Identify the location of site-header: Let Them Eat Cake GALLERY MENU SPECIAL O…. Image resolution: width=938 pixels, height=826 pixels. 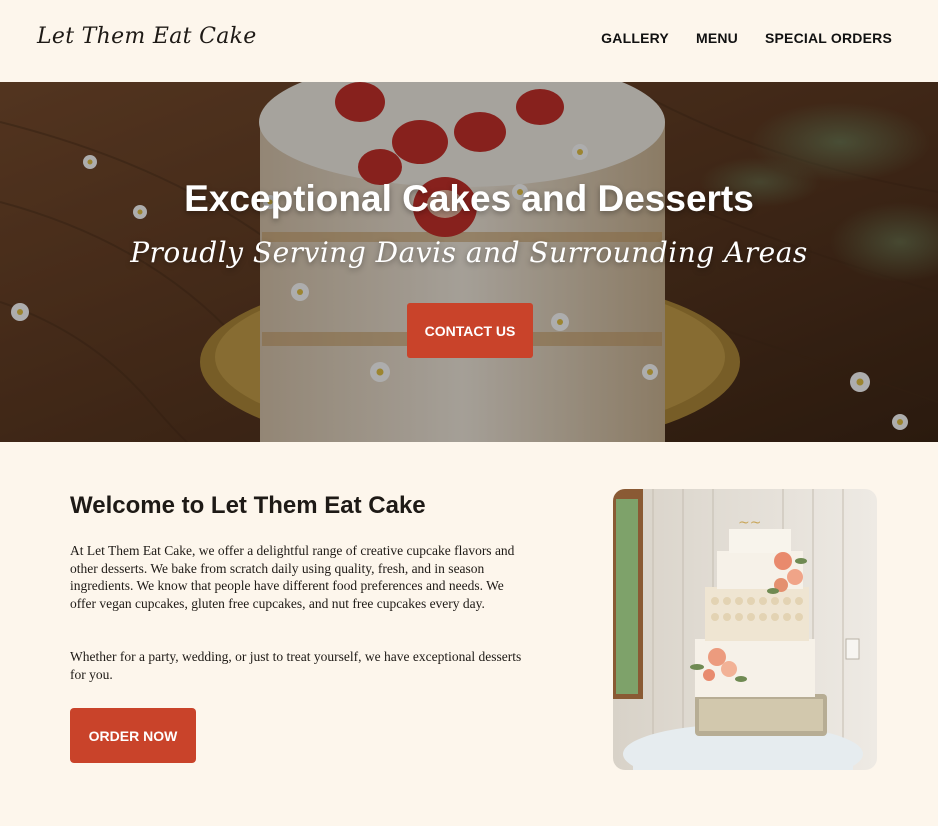
(469, 41).